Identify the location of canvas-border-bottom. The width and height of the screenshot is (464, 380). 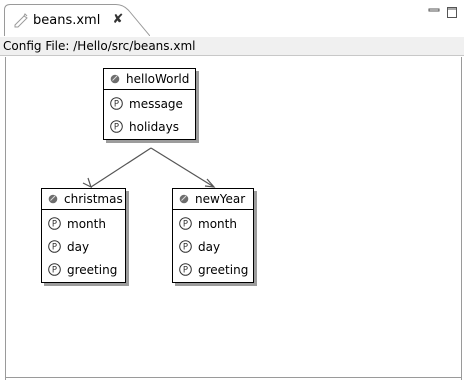
(233, 377).